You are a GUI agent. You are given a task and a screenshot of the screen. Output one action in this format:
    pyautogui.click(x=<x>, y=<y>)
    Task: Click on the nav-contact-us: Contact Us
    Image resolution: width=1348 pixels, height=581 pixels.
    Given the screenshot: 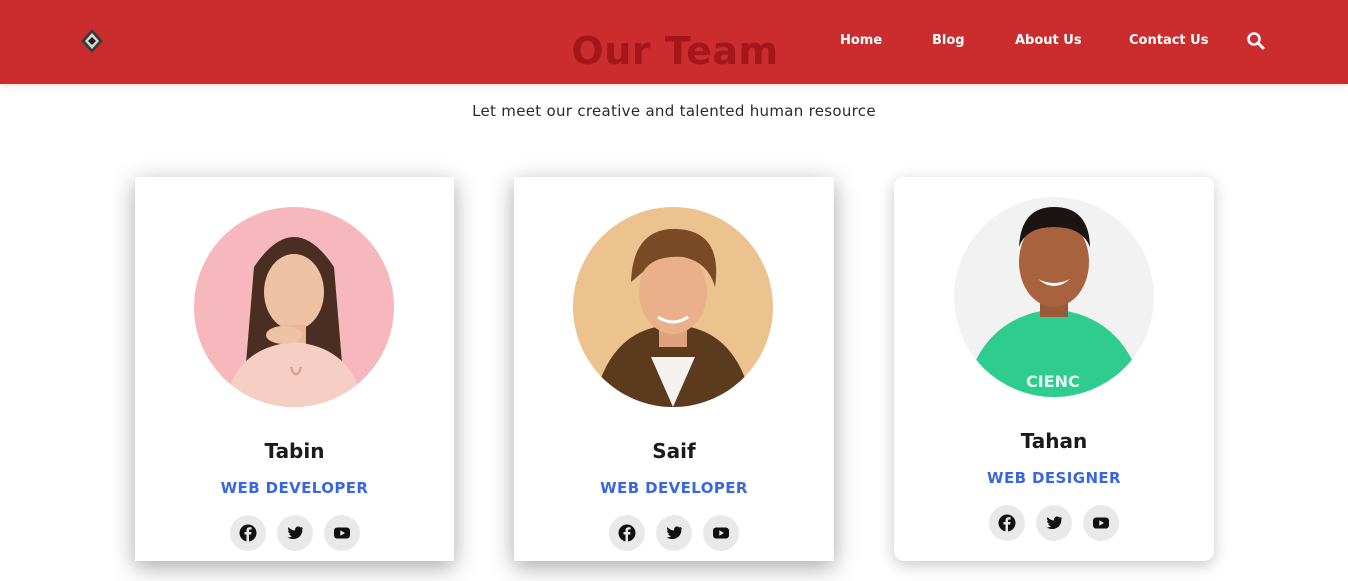 What is the action you would take?
    pyautogui.click(x=1168, y=41)
    